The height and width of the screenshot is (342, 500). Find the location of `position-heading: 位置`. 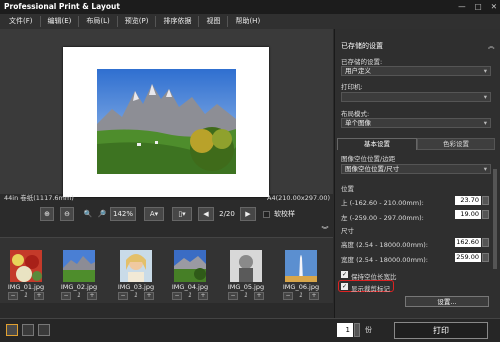

position-heading: 位置 is located at coordinates (347, 189).